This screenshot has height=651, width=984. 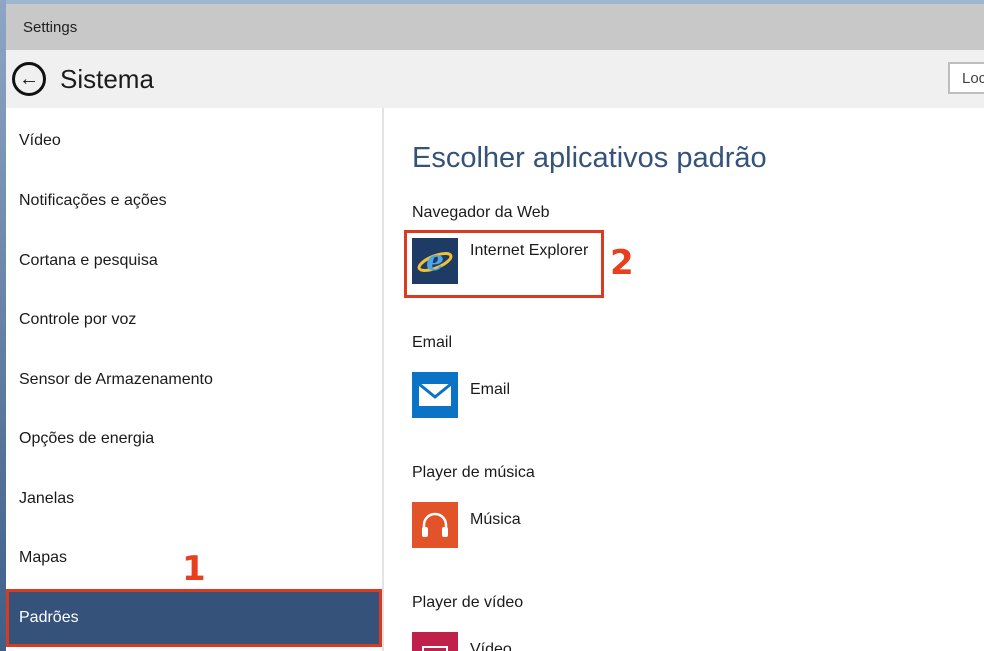 I want to click on sidebar-item-label: Controle por voz, so click(x=78, y=319).